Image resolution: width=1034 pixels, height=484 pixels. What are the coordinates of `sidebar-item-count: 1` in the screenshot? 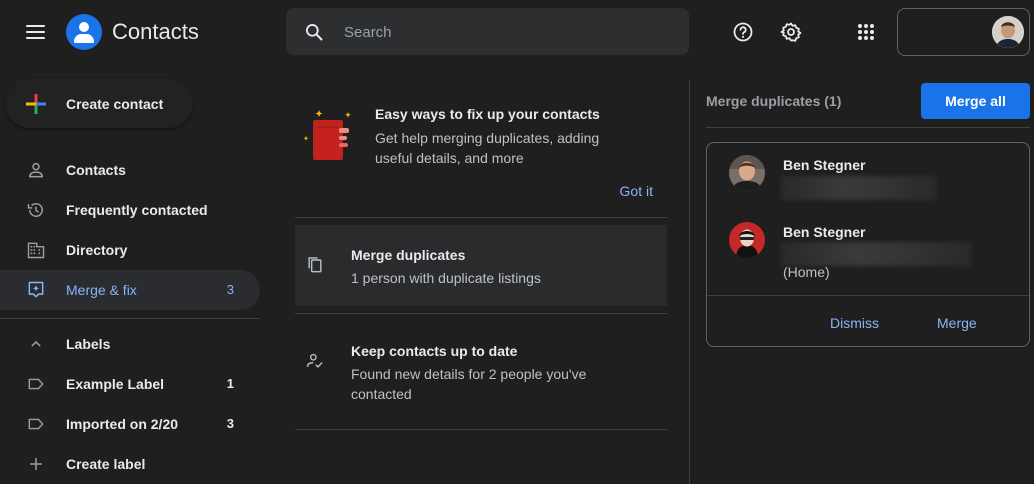 It's located at (230, 383).